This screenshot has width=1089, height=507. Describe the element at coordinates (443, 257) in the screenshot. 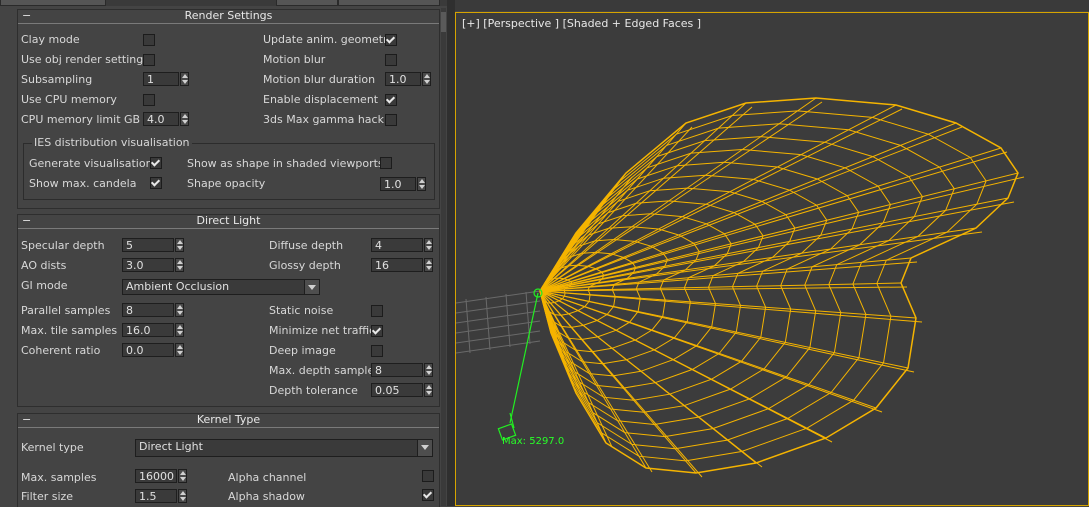

I see `panel-scrollbar` at that location.